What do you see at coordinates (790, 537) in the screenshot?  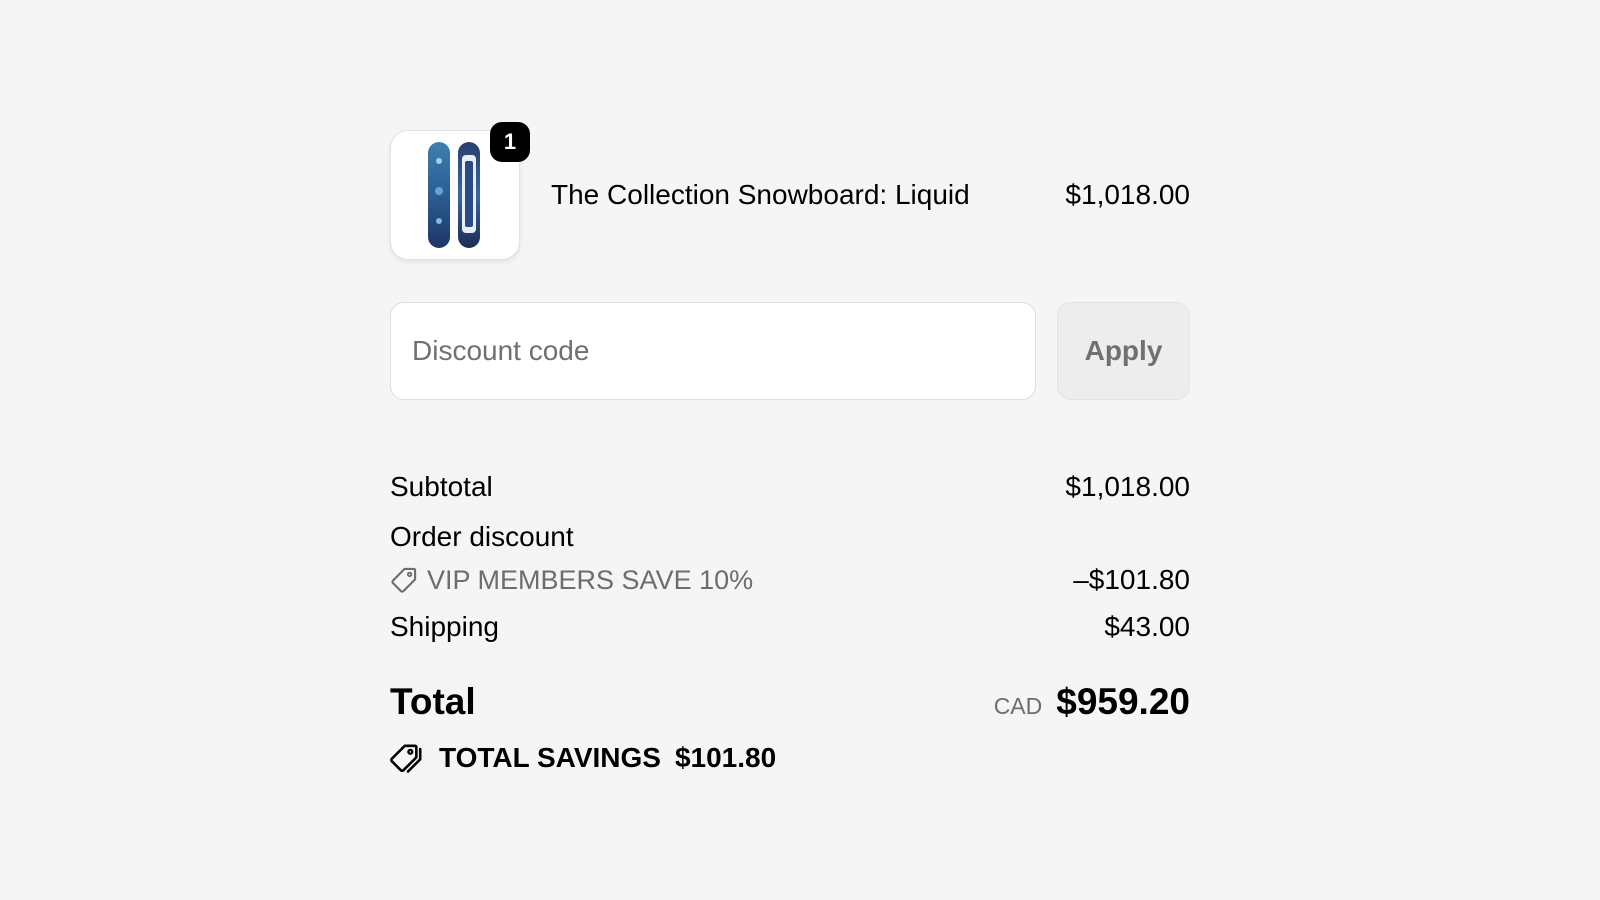 I see `order-discount-row: Order discount` at bounding box center [790, 537].